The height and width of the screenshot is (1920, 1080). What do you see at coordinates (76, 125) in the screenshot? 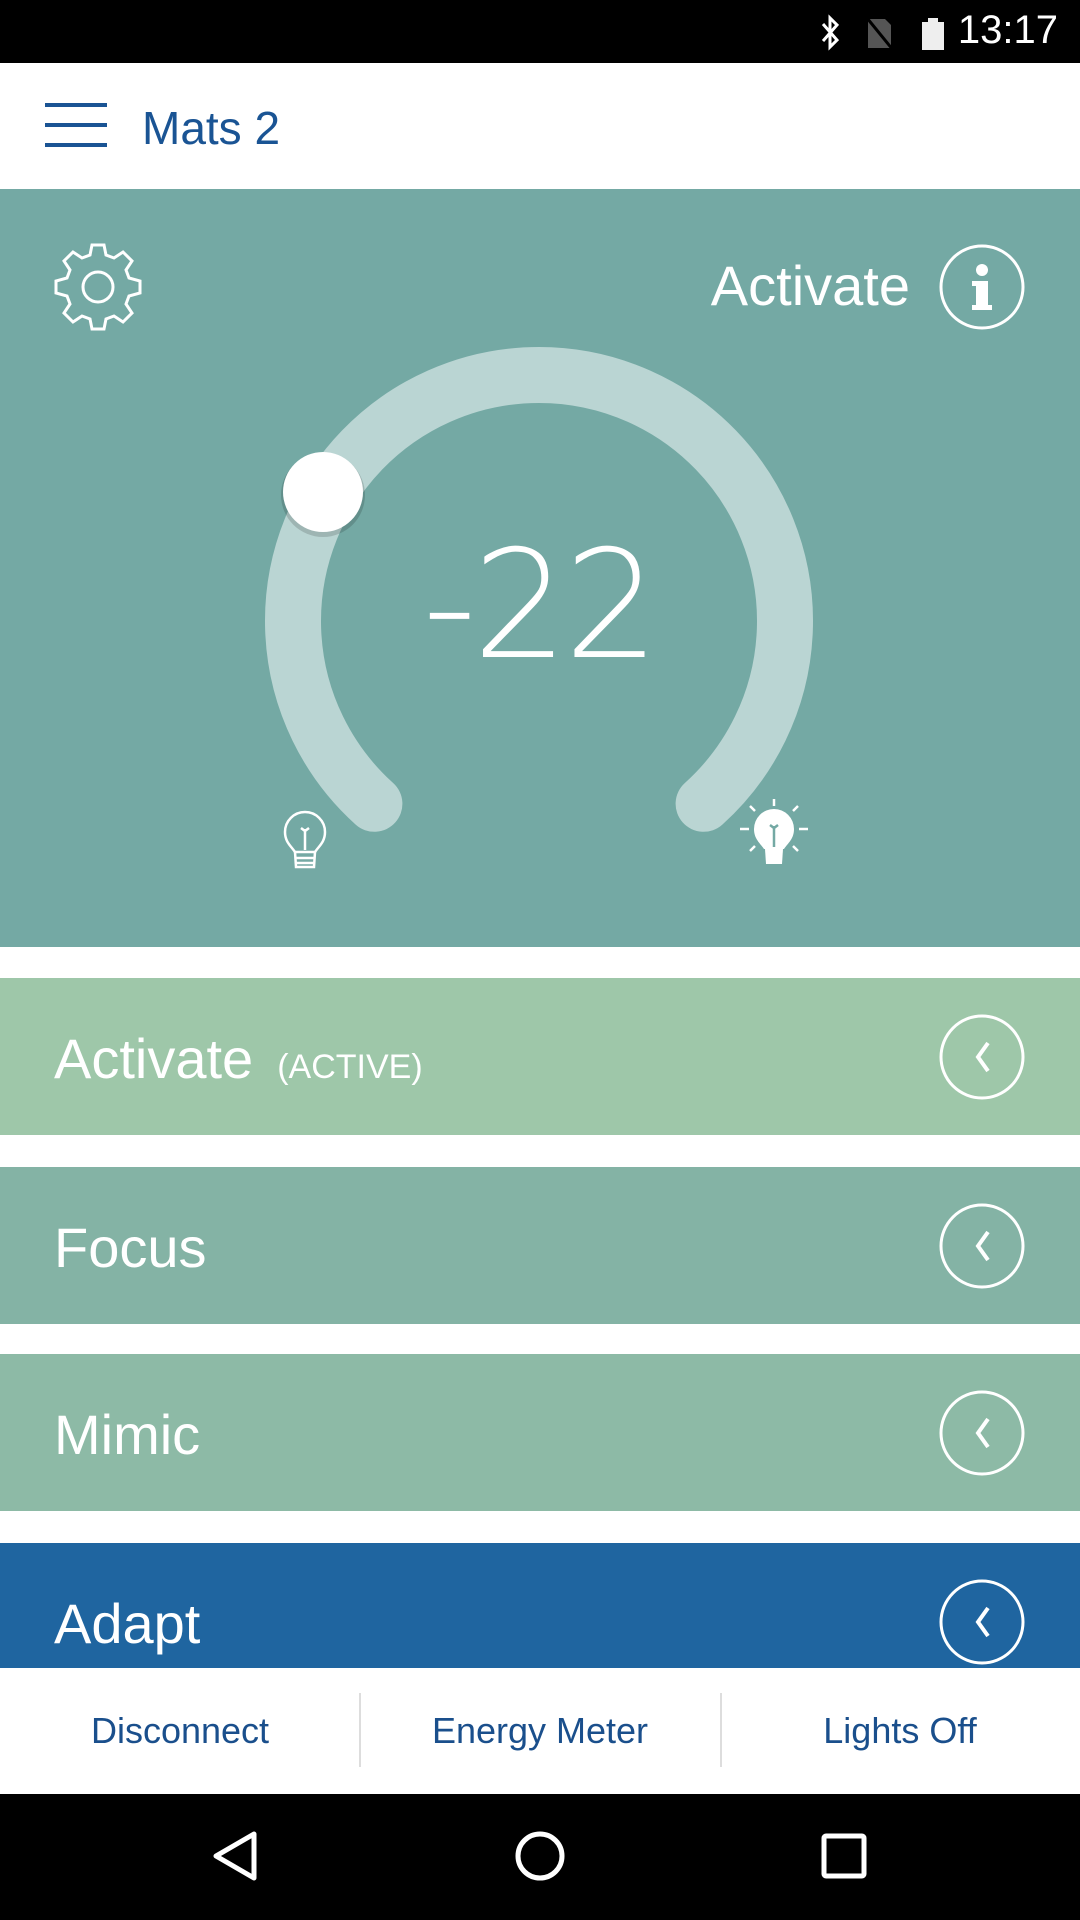
I see `hamburger-icon` at bounding box center [76, 125].